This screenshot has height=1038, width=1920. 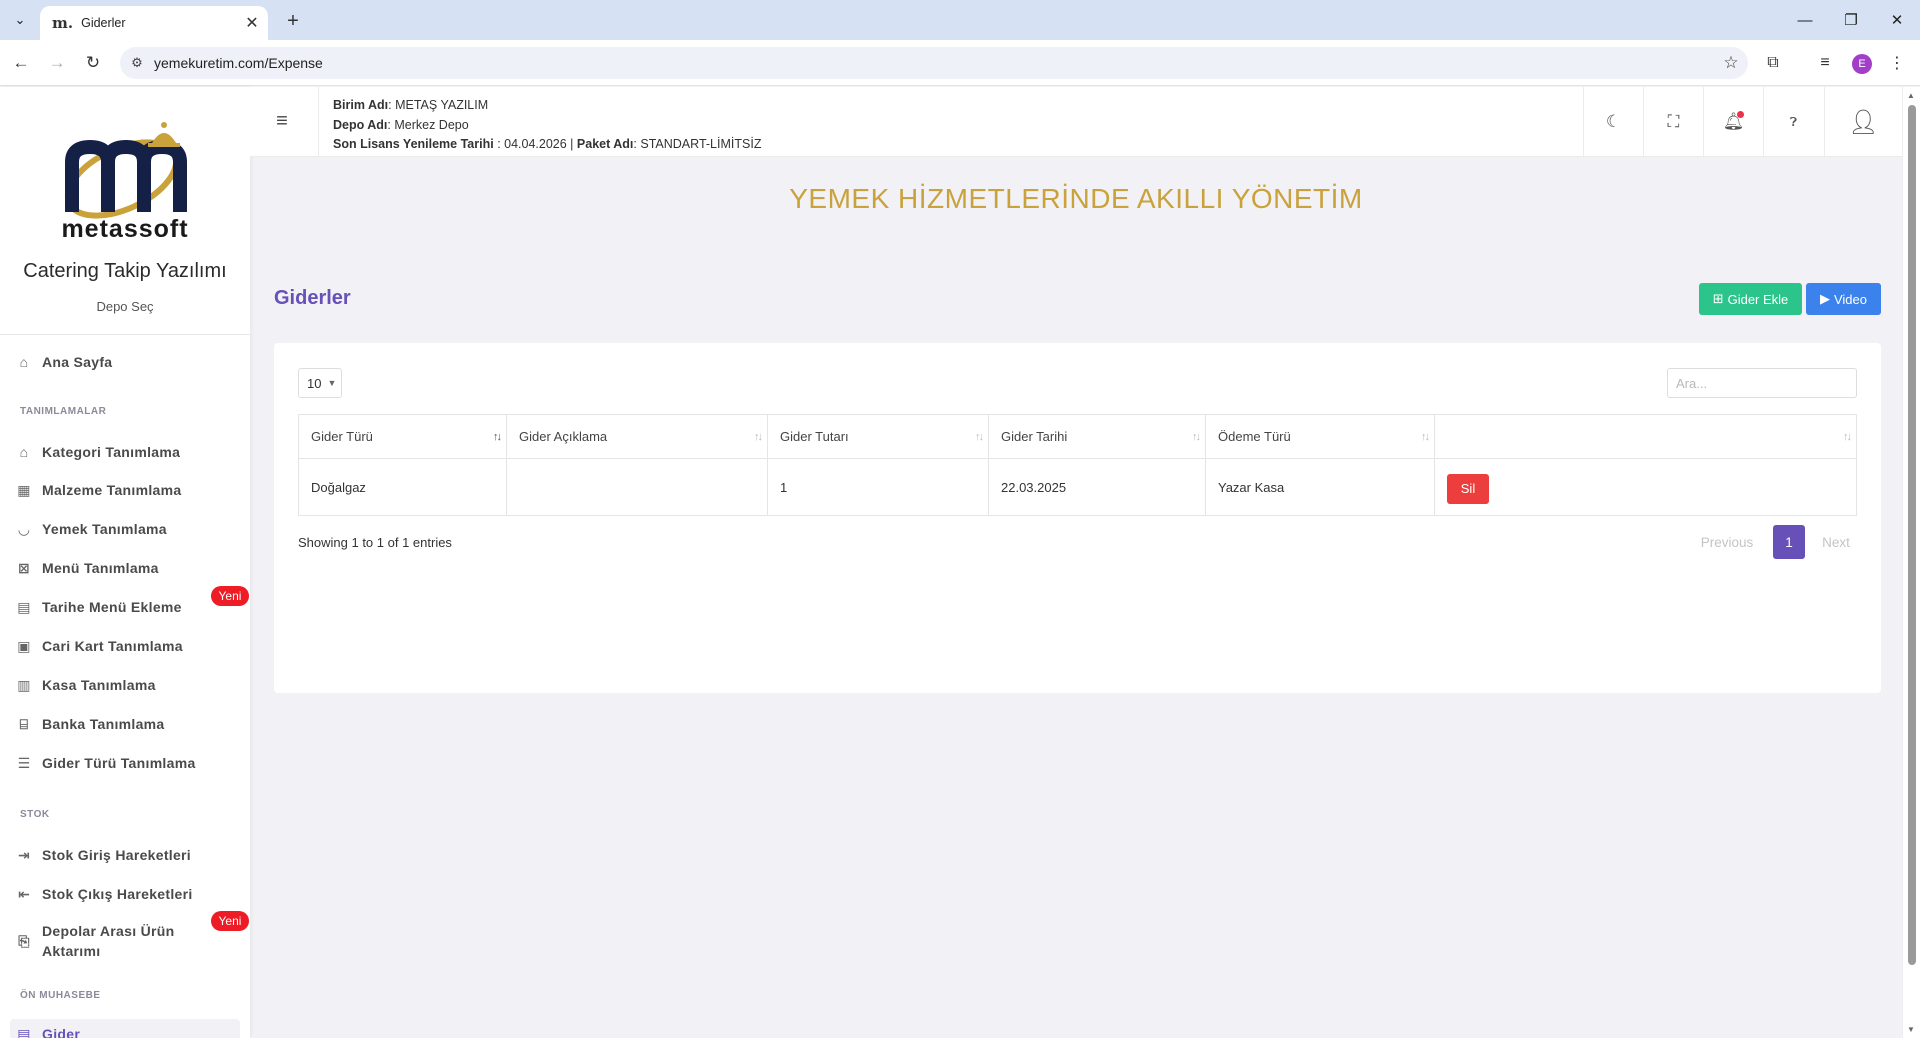 I want to click on browser-tab: m. Giderler ✕, so click(x=154, y=23).